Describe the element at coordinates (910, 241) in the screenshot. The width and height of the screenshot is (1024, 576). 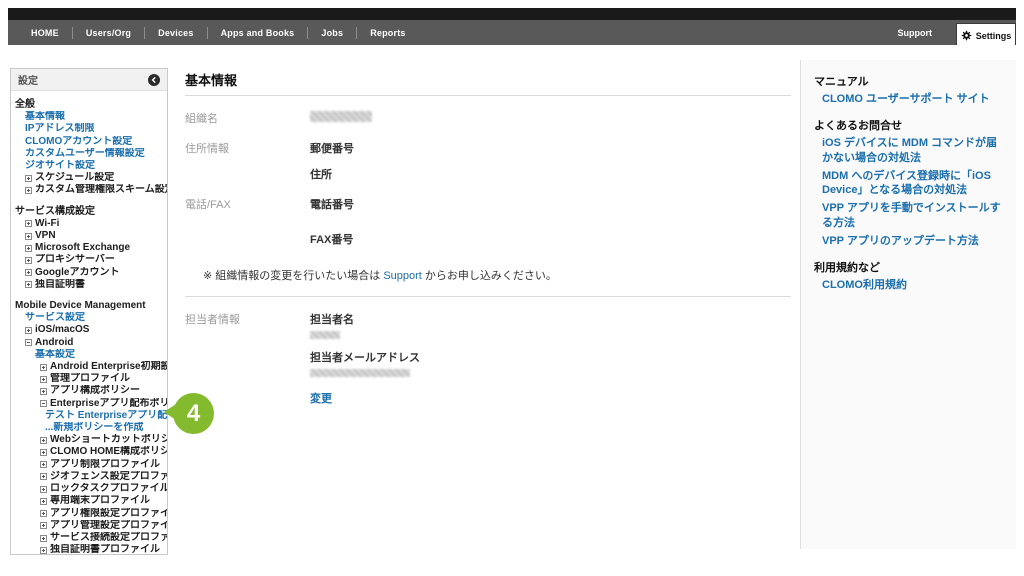
I see `help-link: VPP アプリのアップデート方法` at that location.